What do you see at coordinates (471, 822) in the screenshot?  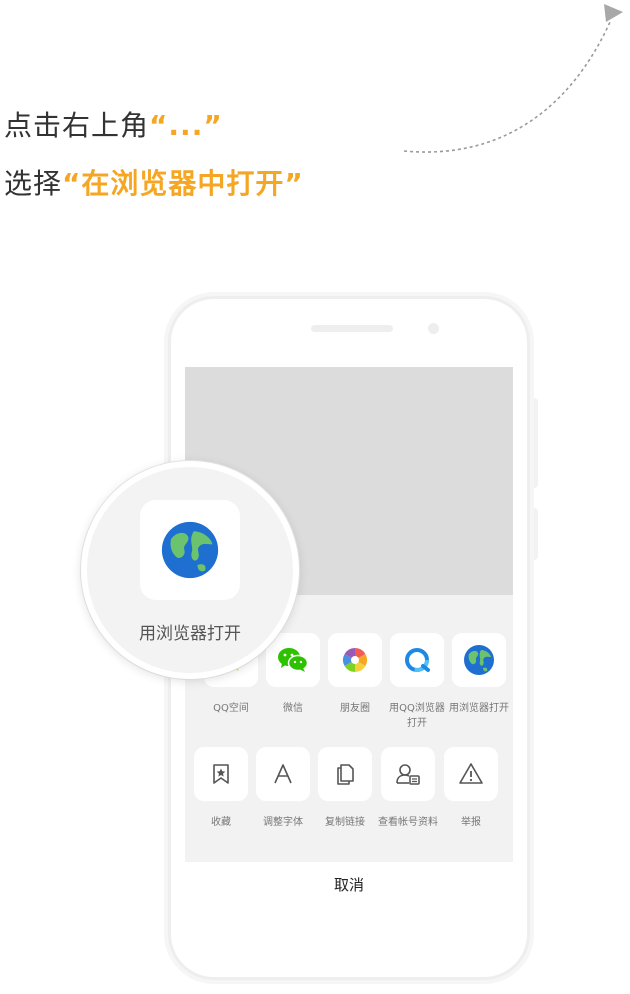 I see `action-item-label: 举报` at bounding box center [471, 822].